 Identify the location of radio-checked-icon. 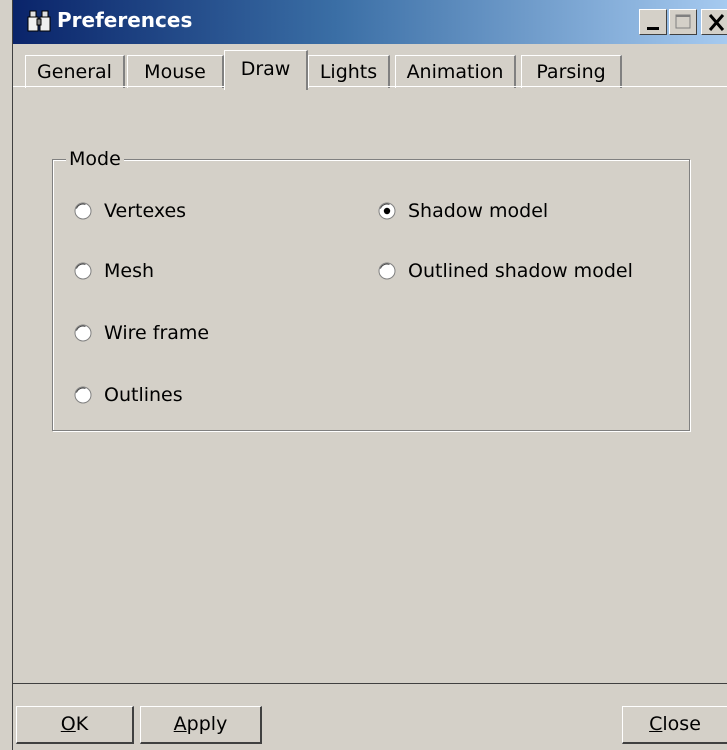
(387, 211).